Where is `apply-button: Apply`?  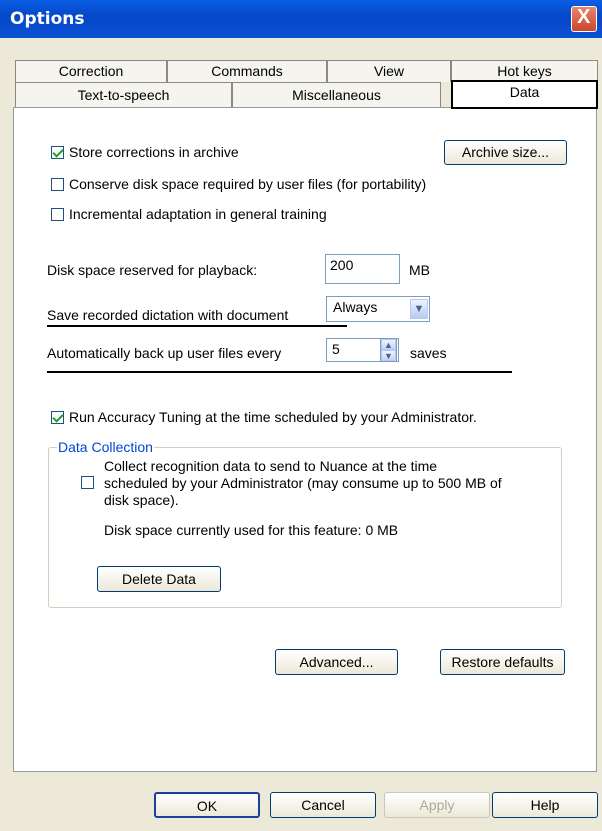 apply-button: Apply is located at coordinates (437, 805).